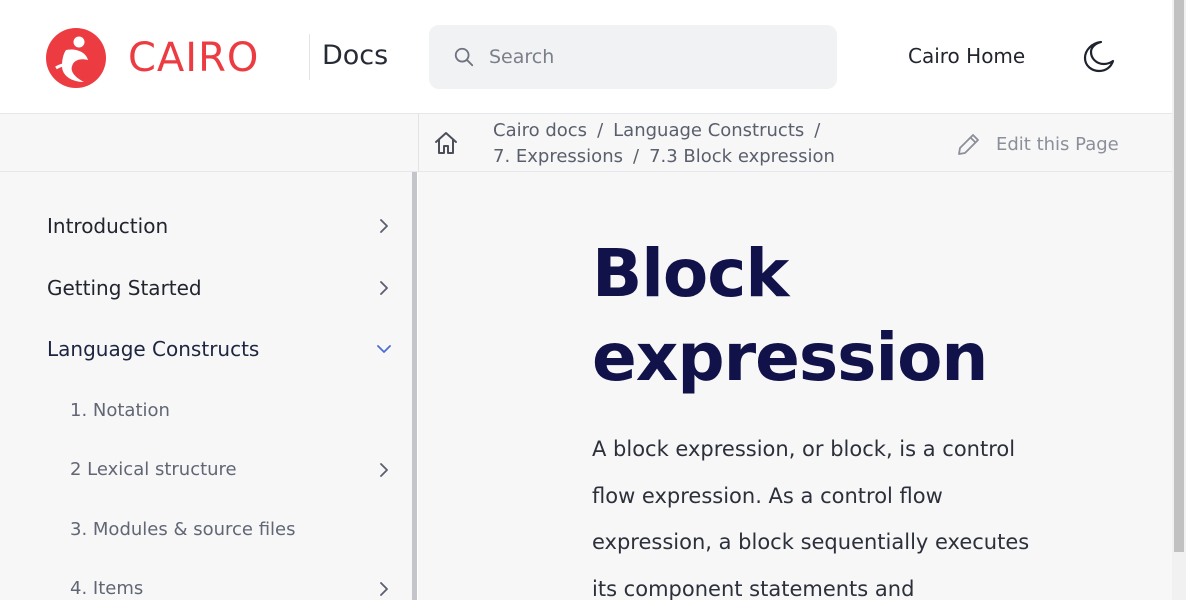 This screenshot has width=1186, height=600. Describe the element at coordinates (309, 57) in the screenshot. I see `logo-divider` at that location.